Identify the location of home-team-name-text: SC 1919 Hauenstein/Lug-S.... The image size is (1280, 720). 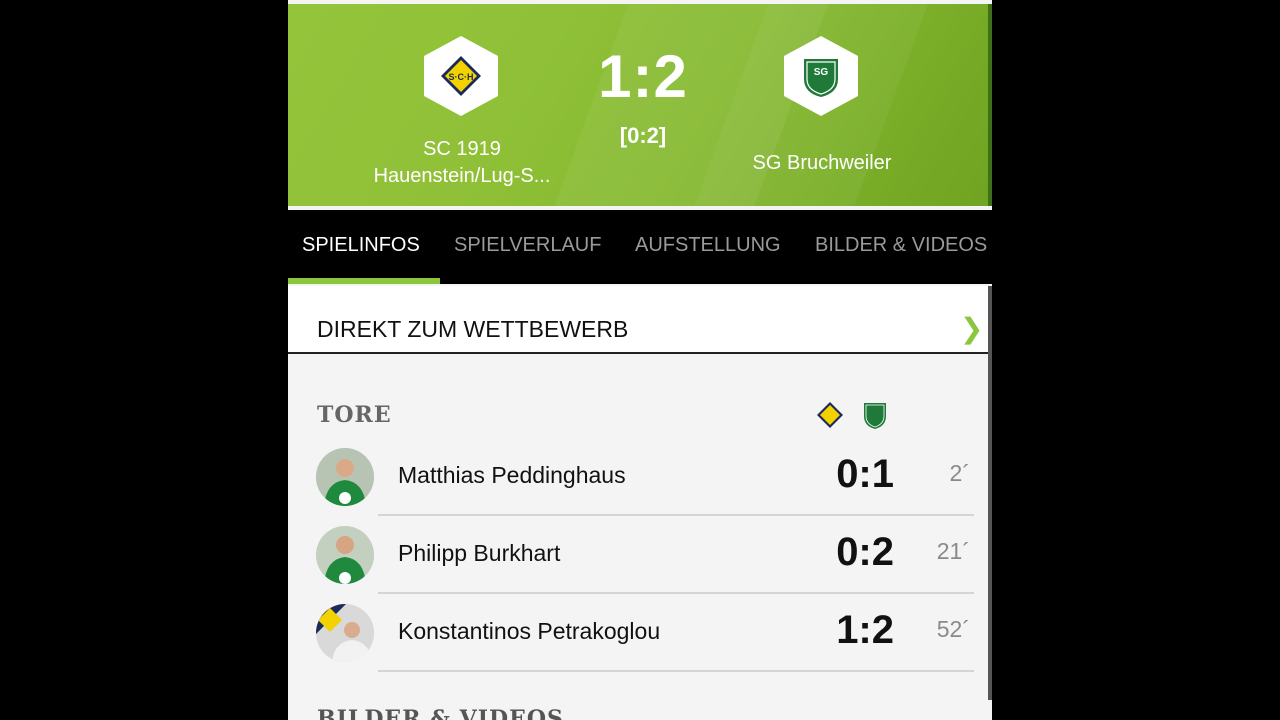
(462, 162).